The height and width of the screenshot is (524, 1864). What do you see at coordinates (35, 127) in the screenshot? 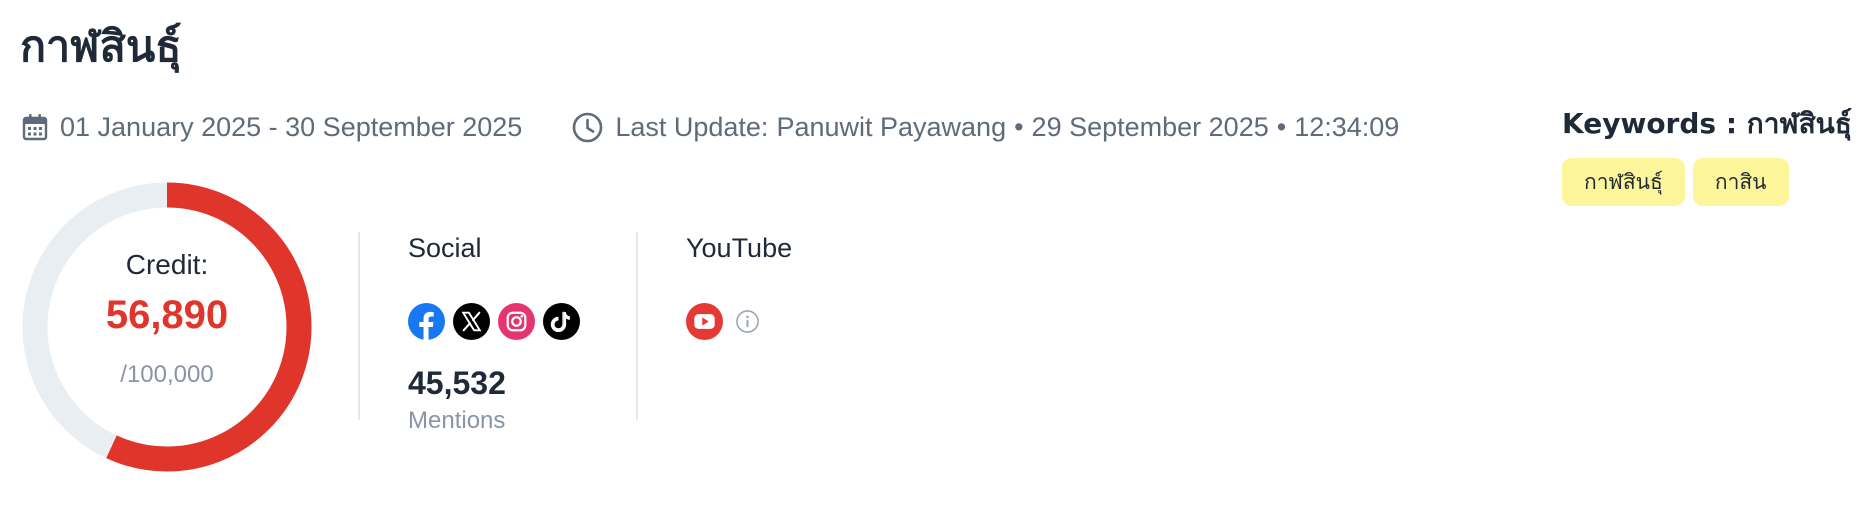
I see `calendar-icon` at bounding box center [35, 127].